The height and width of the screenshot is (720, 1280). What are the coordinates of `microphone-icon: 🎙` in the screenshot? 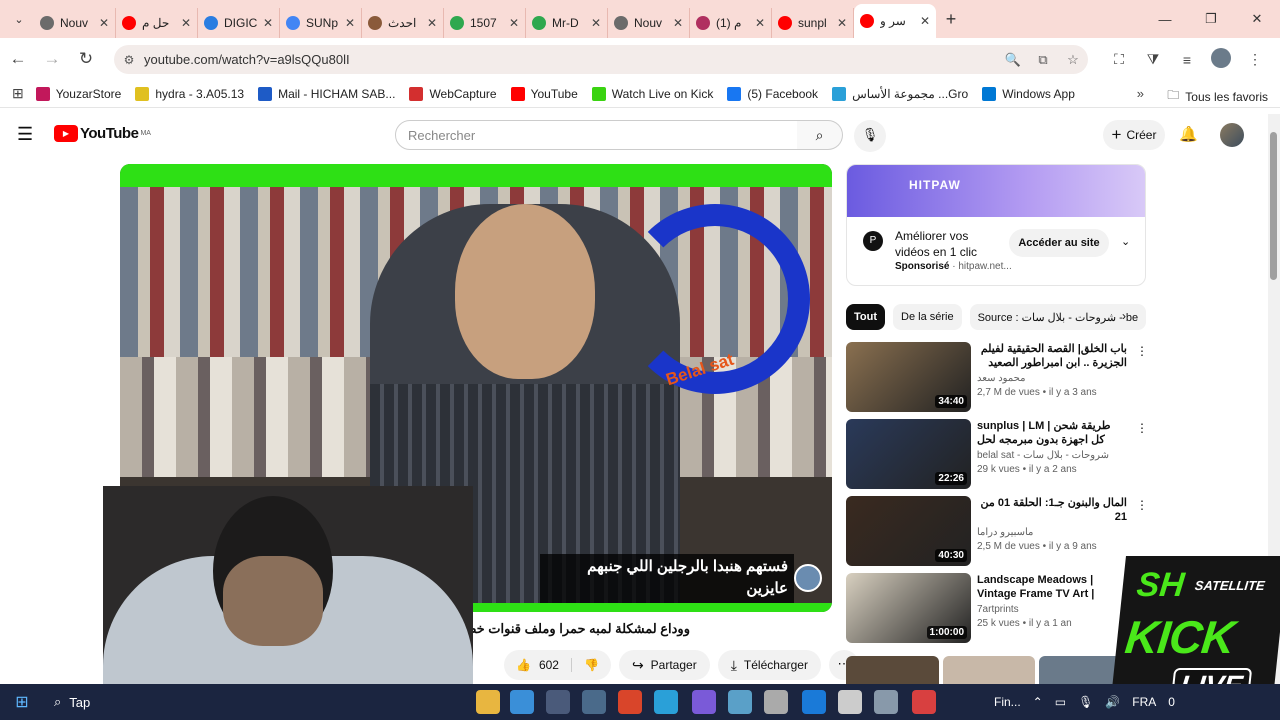 It's located at (870, 136).